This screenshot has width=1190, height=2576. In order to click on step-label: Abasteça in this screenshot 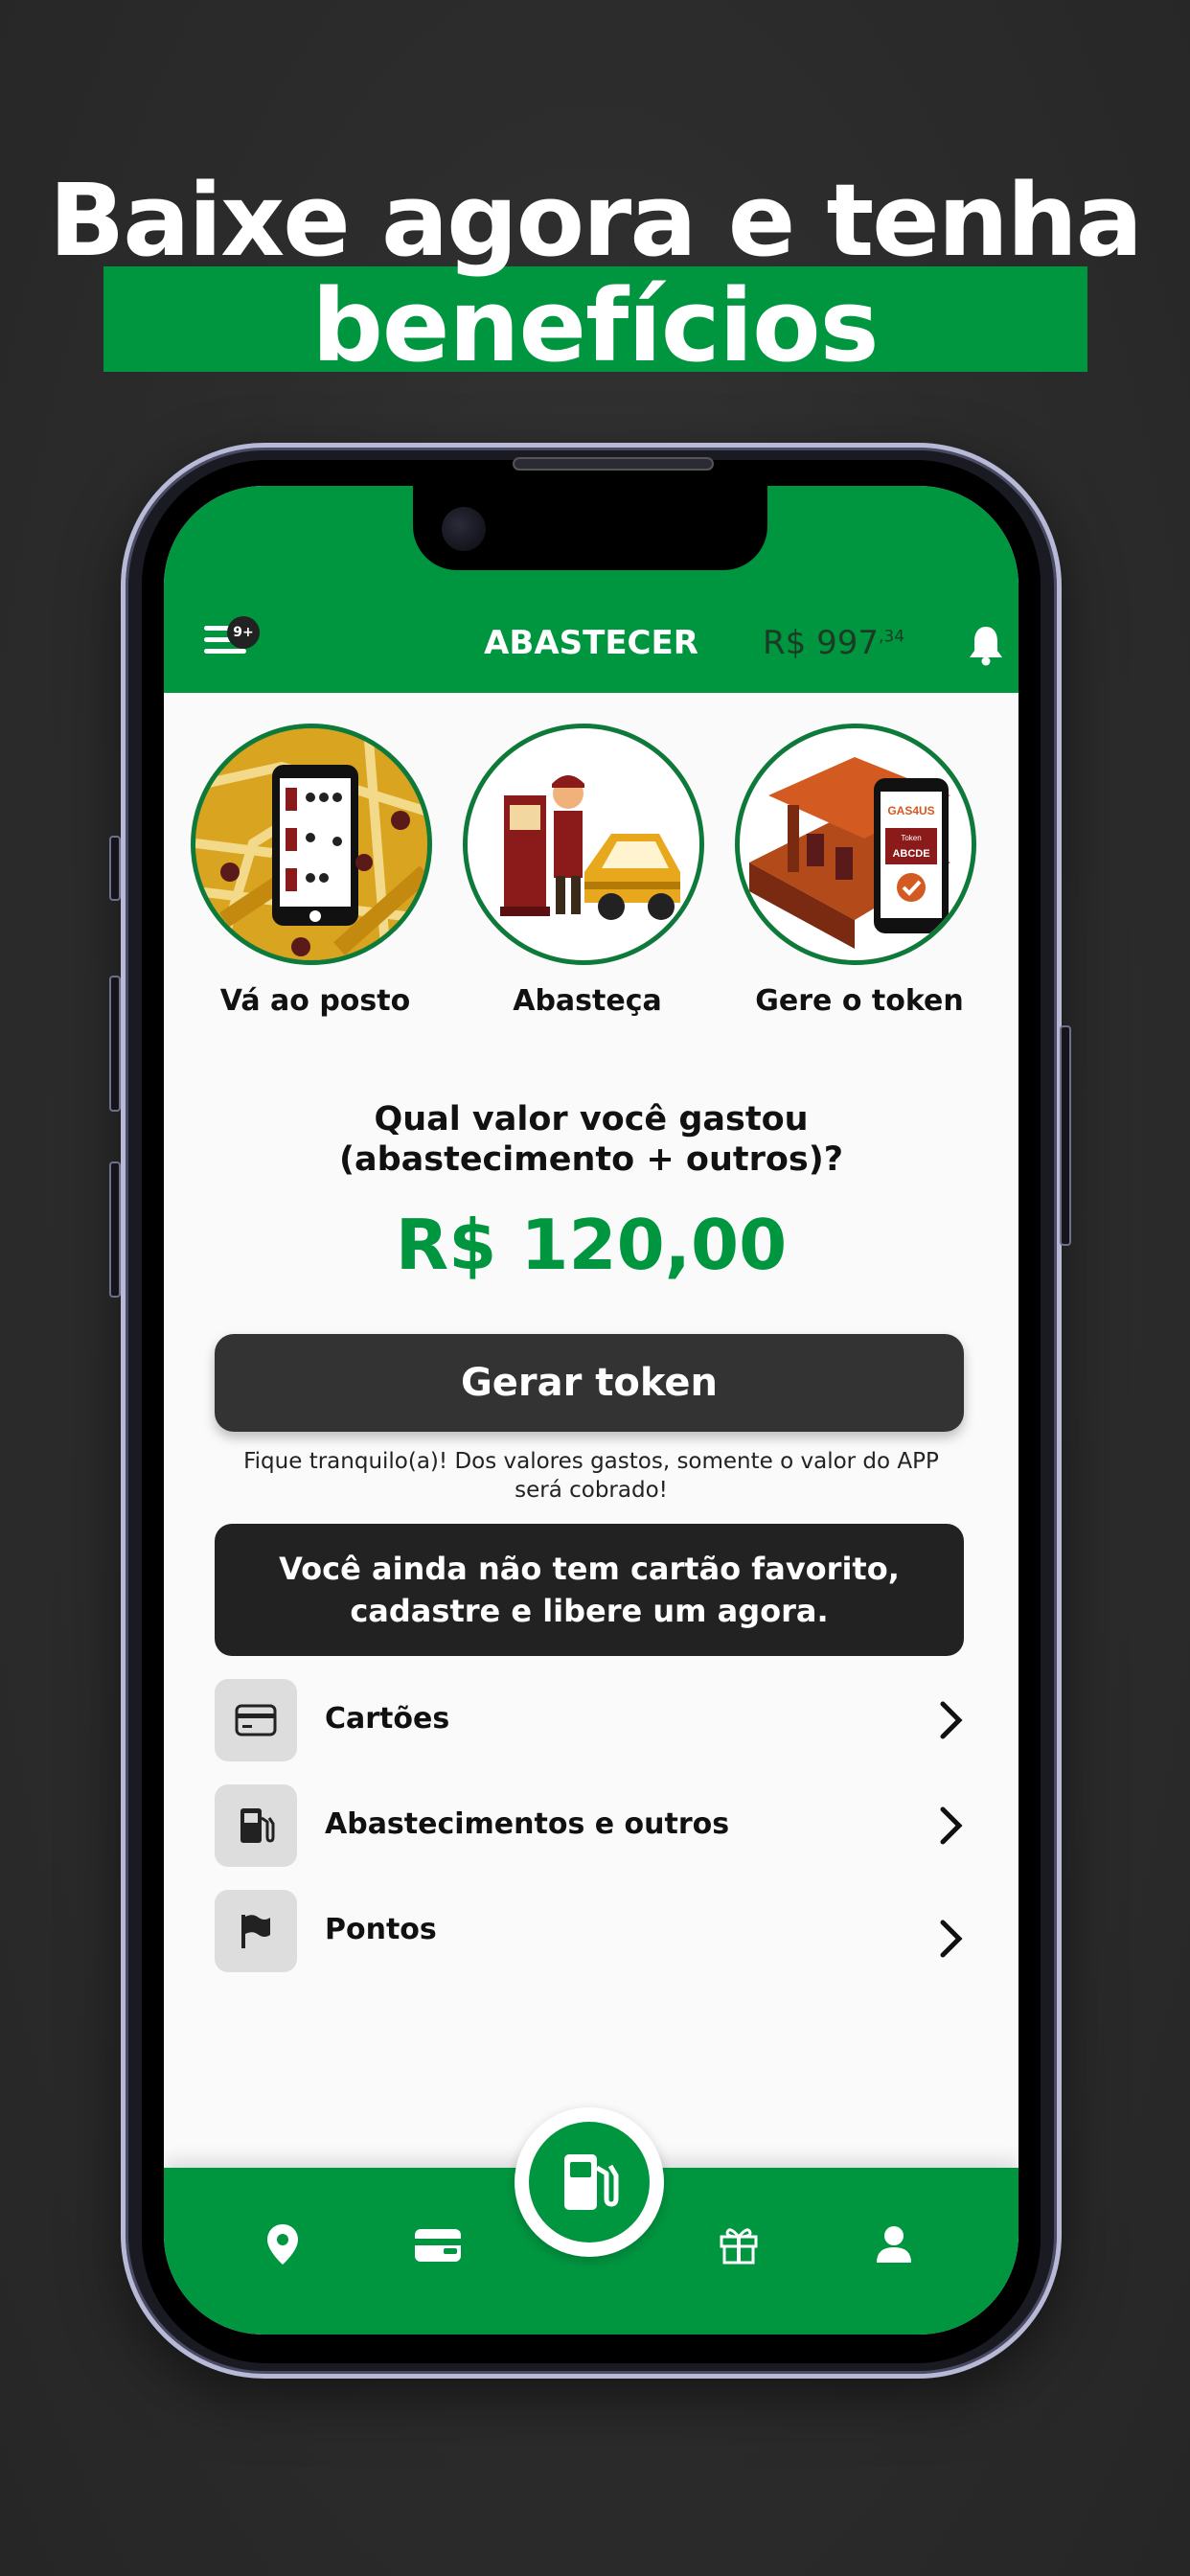, I will do `click(588, 1001)`.